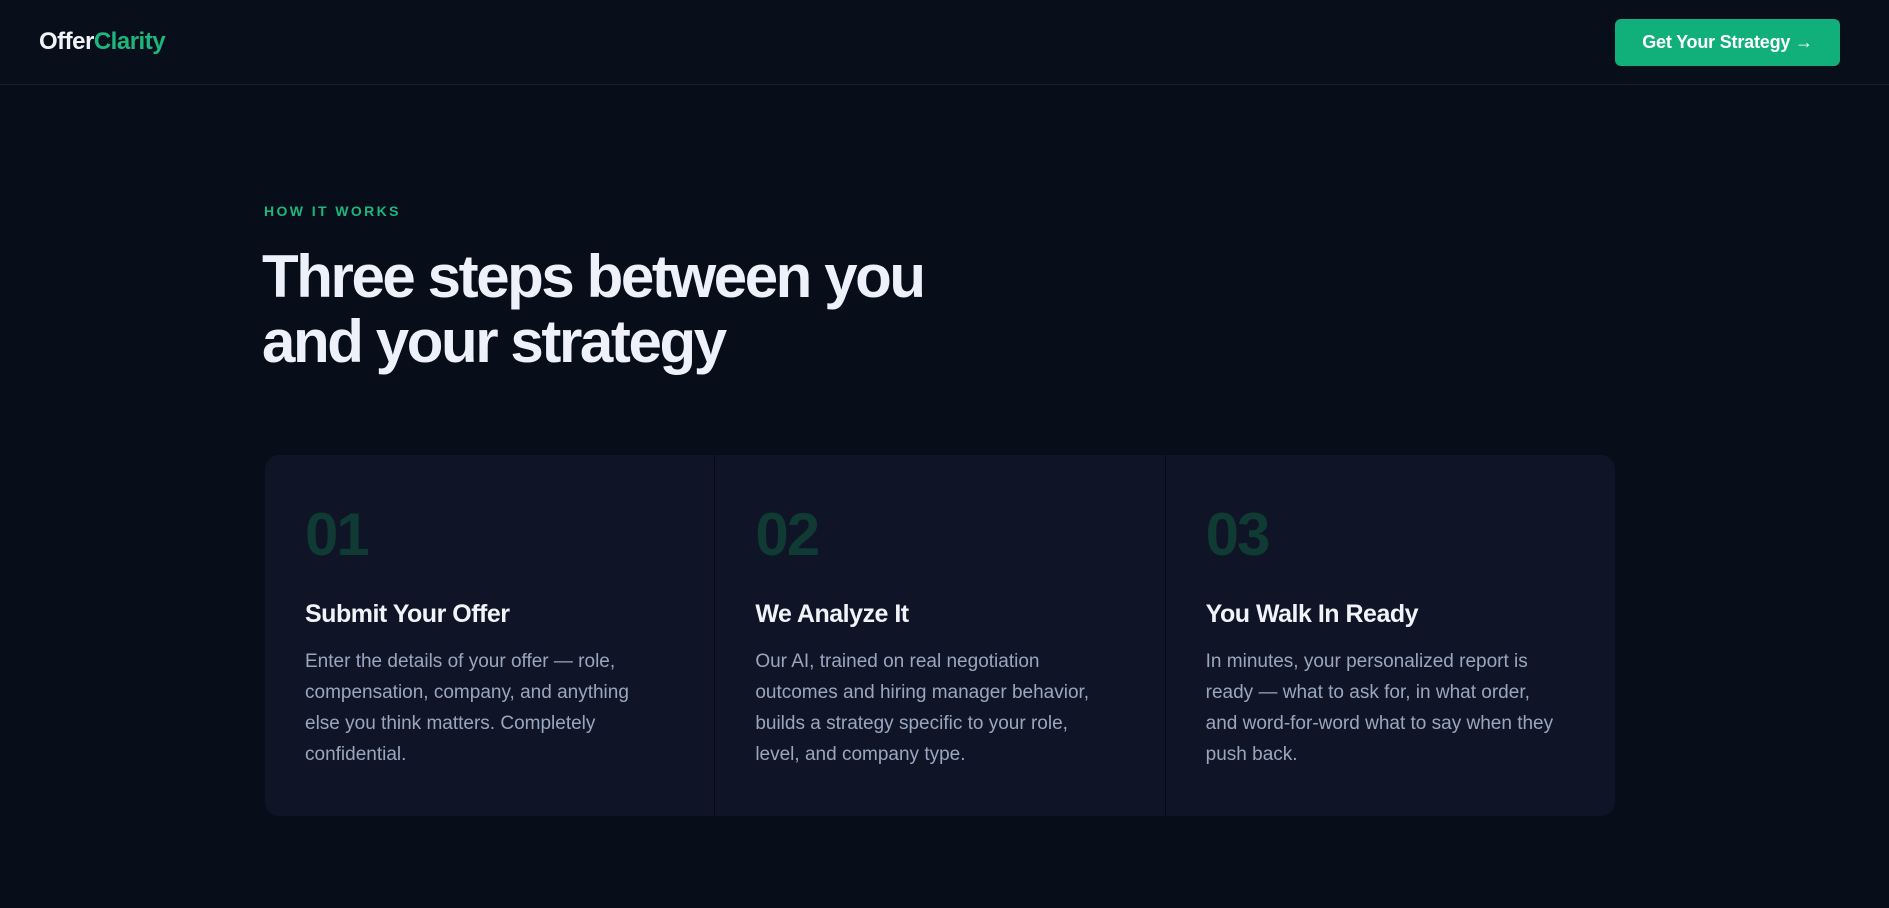  I want to click on section-eyebrow: HOW IT WORKS, so click(332, 211).